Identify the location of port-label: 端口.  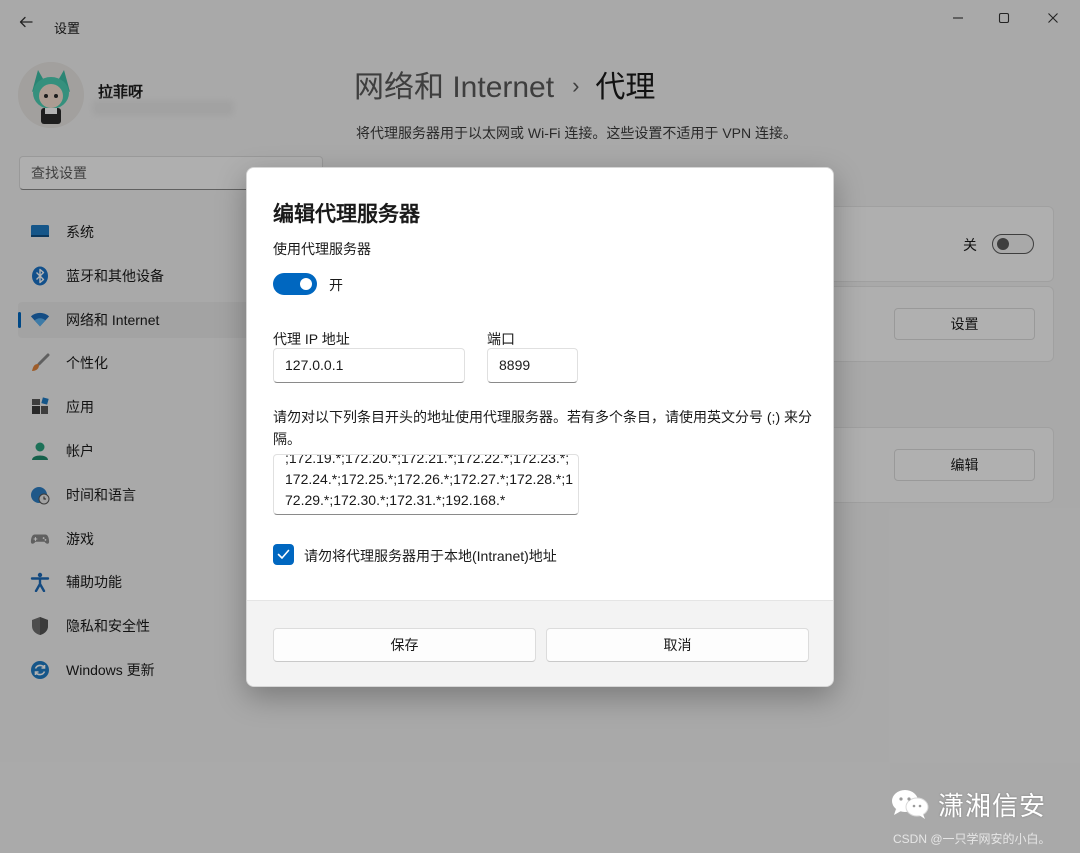
(501, 339).